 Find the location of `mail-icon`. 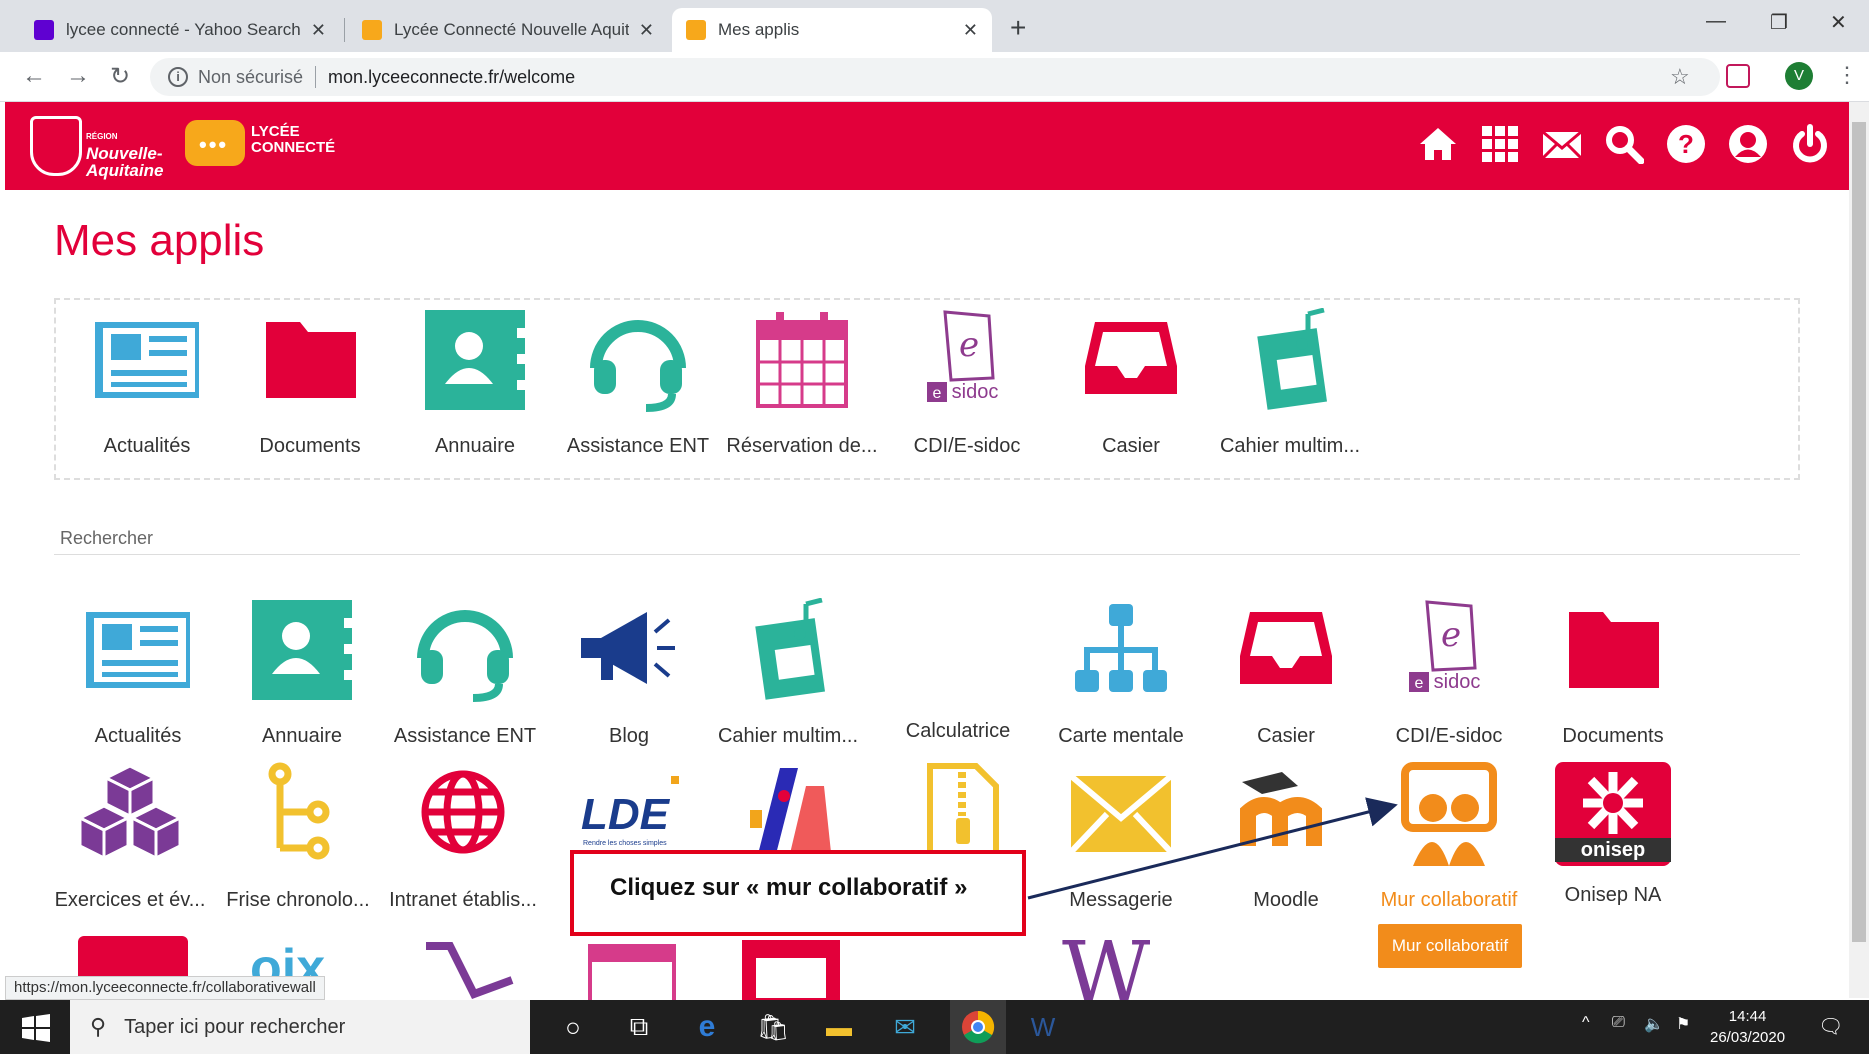

mail-icon is located at coordinates (1562, 144).